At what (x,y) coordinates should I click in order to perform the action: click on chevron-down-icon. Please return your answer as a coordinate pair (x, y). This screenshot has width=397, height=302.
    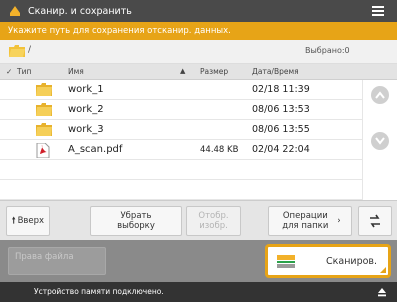
    Looking at the image, I should click on (380, 141).